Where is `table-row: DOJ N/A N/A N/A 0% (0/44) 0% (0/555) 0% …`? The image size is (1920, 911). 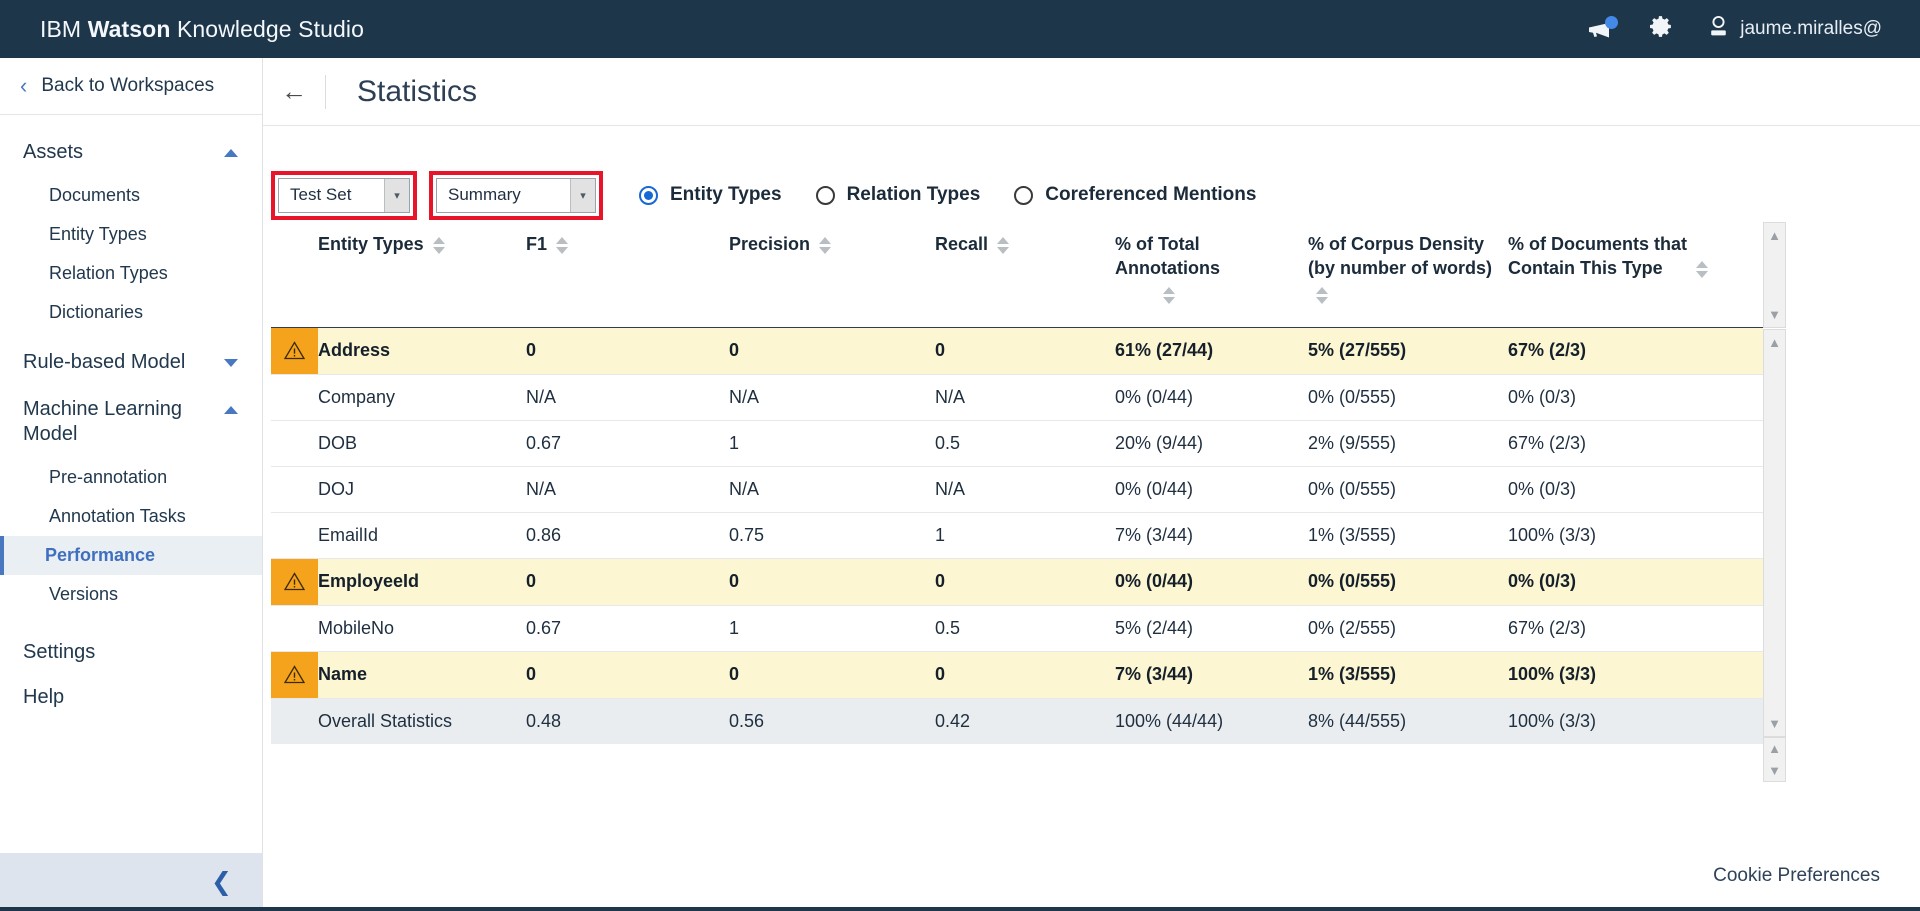 table-row: DOJ N/A N/A N/A 0% (0/44) 0% (0/555) 0% … is located at coordinates (1017, 489).